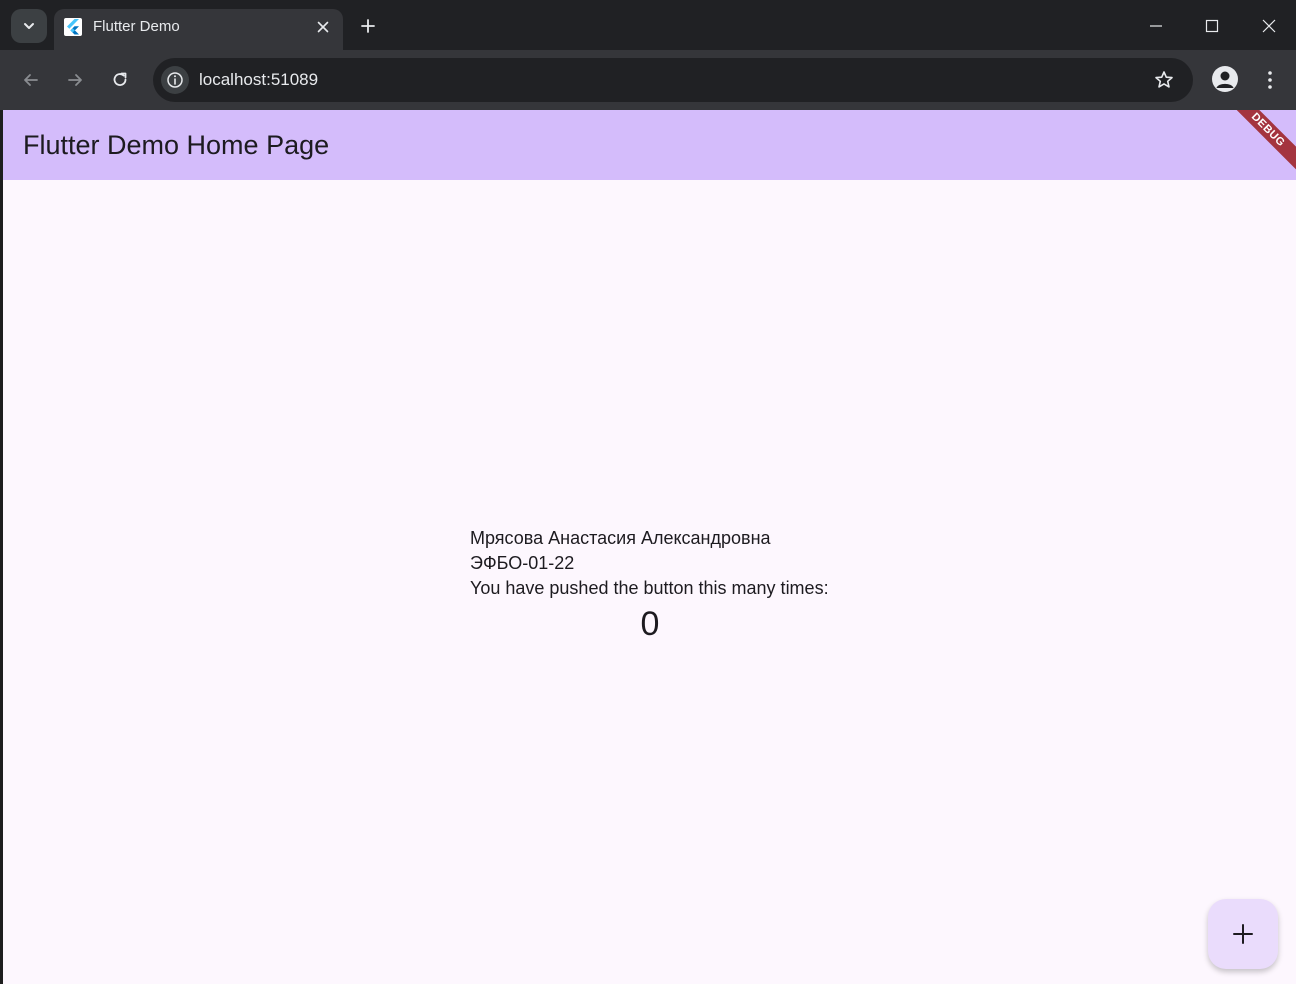 This screenshot has height=984, width=1296. I want to click on site-info-button, so click(175, 80).